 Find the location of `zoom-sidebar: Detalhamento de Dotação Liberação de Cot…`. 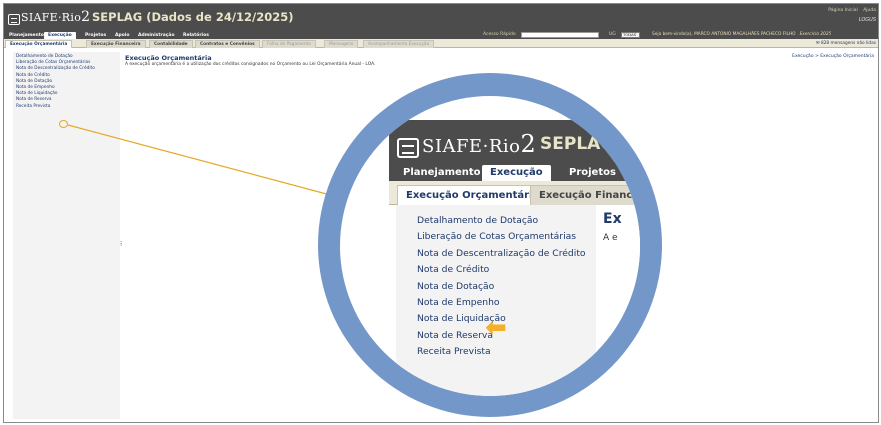

zoom-sidebar: Detalhamento de Dotação Liberação de Cot… is located at coordinates (496, 300).